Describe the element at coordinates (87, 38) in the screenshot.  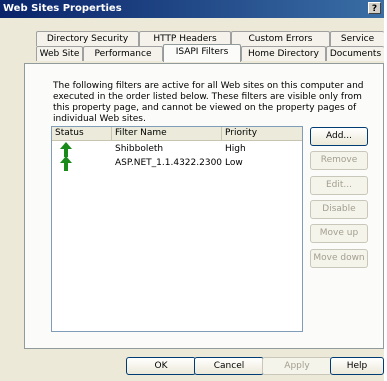
I see `tab-directory-security: Directory Security` at that location.